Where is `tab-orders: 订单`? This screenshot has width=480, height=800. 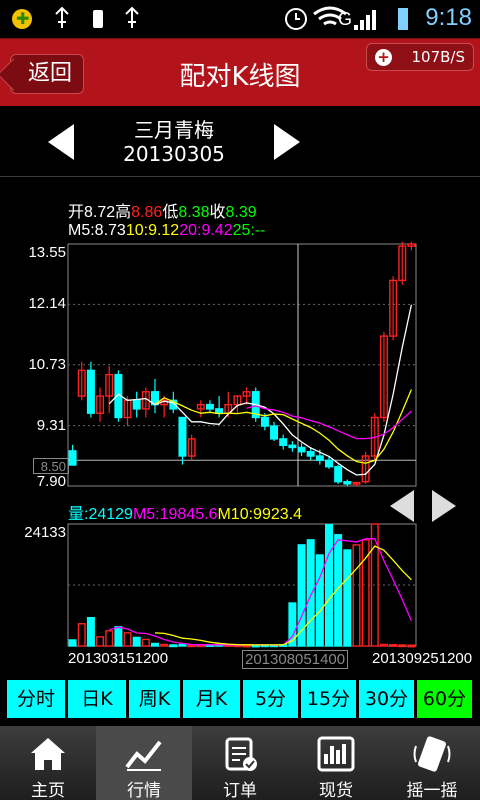
tab-orders: 订单 is located at coordinates (240, 763).